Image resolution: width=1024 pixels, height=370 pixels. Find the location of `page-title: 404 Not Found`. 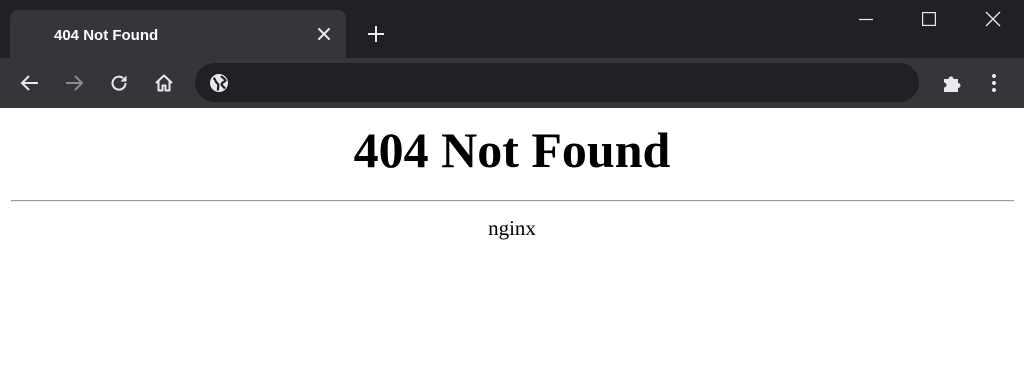

page-title: 404 Not Found is located at coordinates (512, 150).